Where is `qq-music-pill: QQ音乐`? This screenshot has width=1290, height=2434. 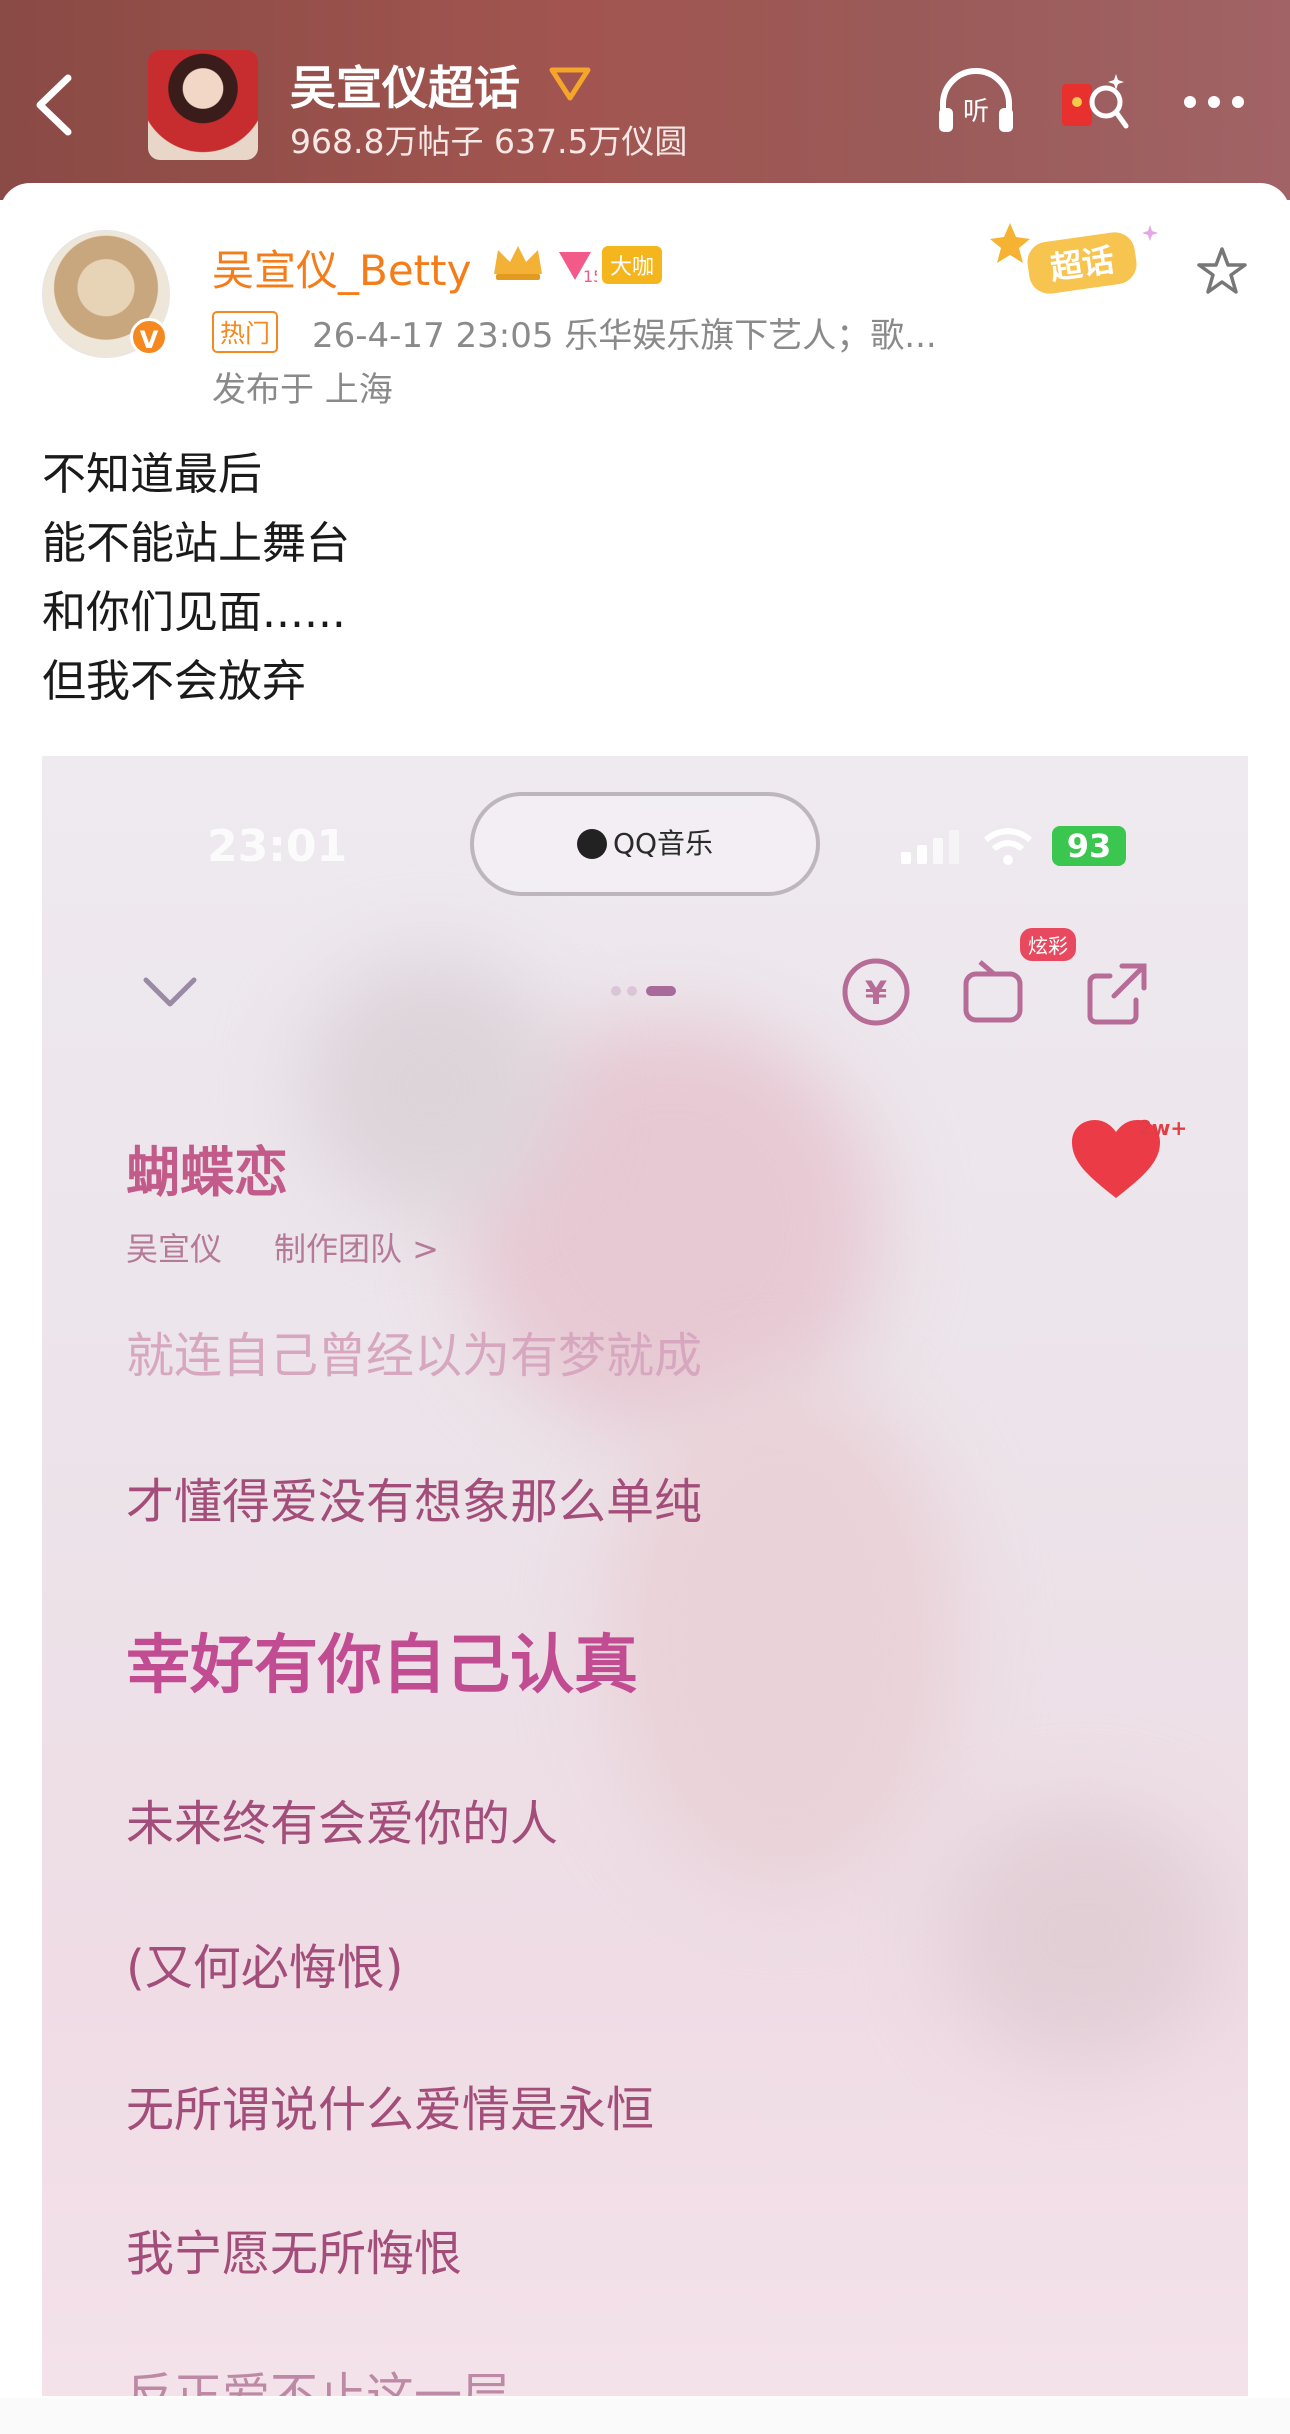 qq-music-pill: QQ音乐 is located at coordinates (645, 844).